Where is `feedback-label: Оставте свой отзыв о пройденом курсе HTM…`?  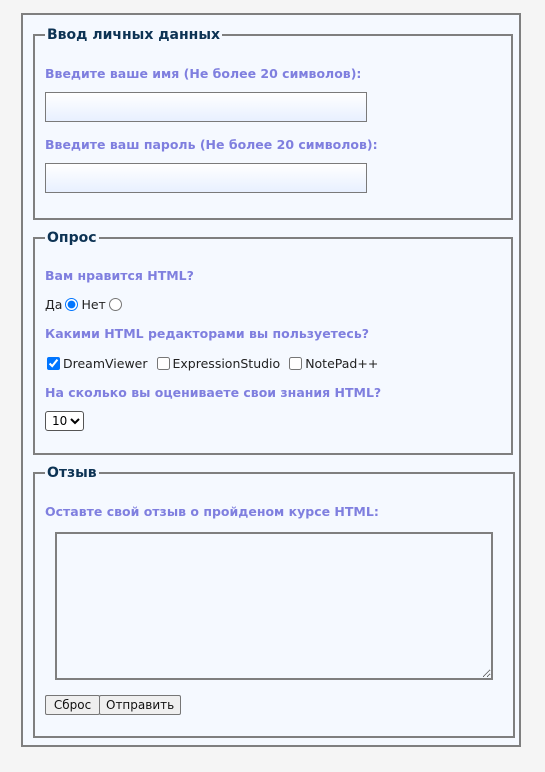
feedback-label: Оставте свой отзыв о пройденом курсе HTM… is located at coordinates (212, 511).